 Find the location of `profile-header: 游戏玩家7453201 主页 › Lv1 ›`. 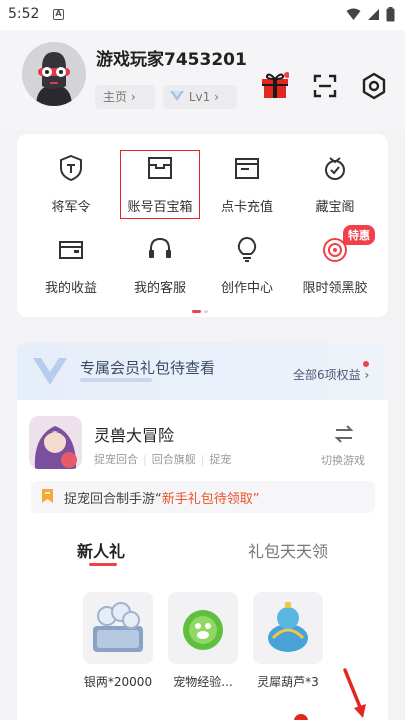

profile-header: 游戏玩家7453201 主页 › Lv1 › is located at coordinates (202, 80).